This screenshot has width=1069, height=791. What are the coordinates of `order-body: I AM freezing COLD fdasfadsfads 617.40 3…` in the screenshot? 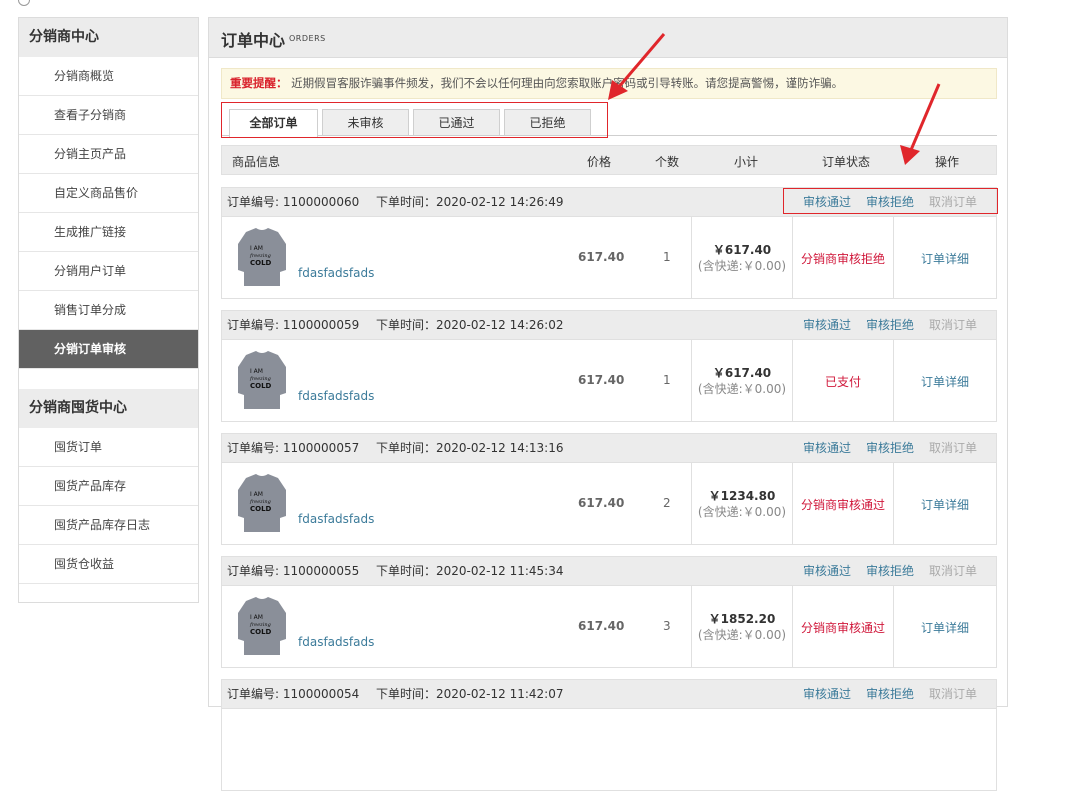 It's located at (609, 627).